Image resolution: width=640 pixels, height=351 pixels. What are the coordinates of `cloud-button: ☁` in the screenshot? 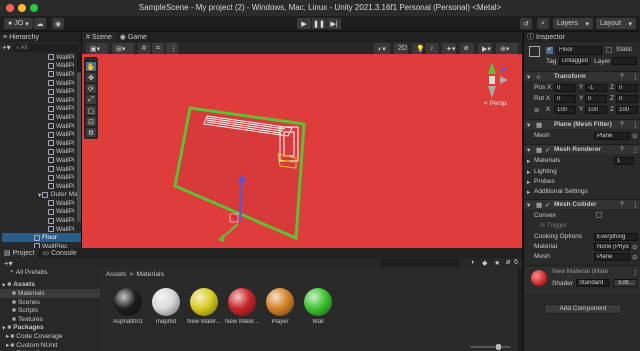 It's located at (40, 23).